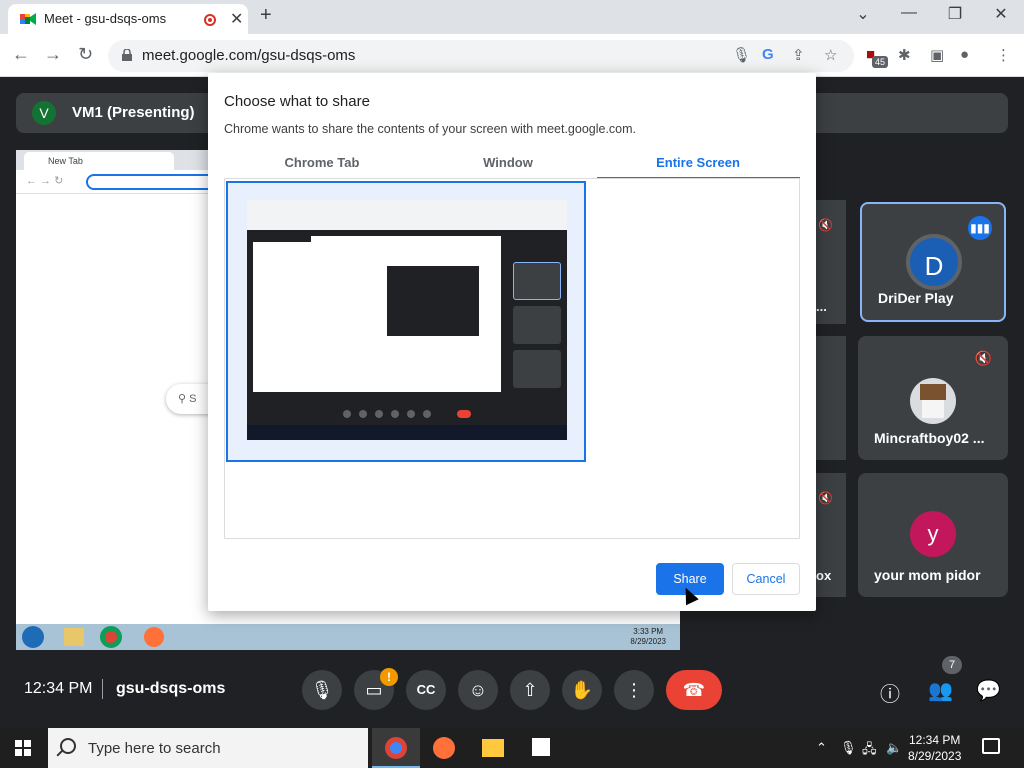  What do you see at coordinates (821, 748) in the screenshot?
I see `tray-chevron-icon: ⌃` at bounding box center [821, 748].